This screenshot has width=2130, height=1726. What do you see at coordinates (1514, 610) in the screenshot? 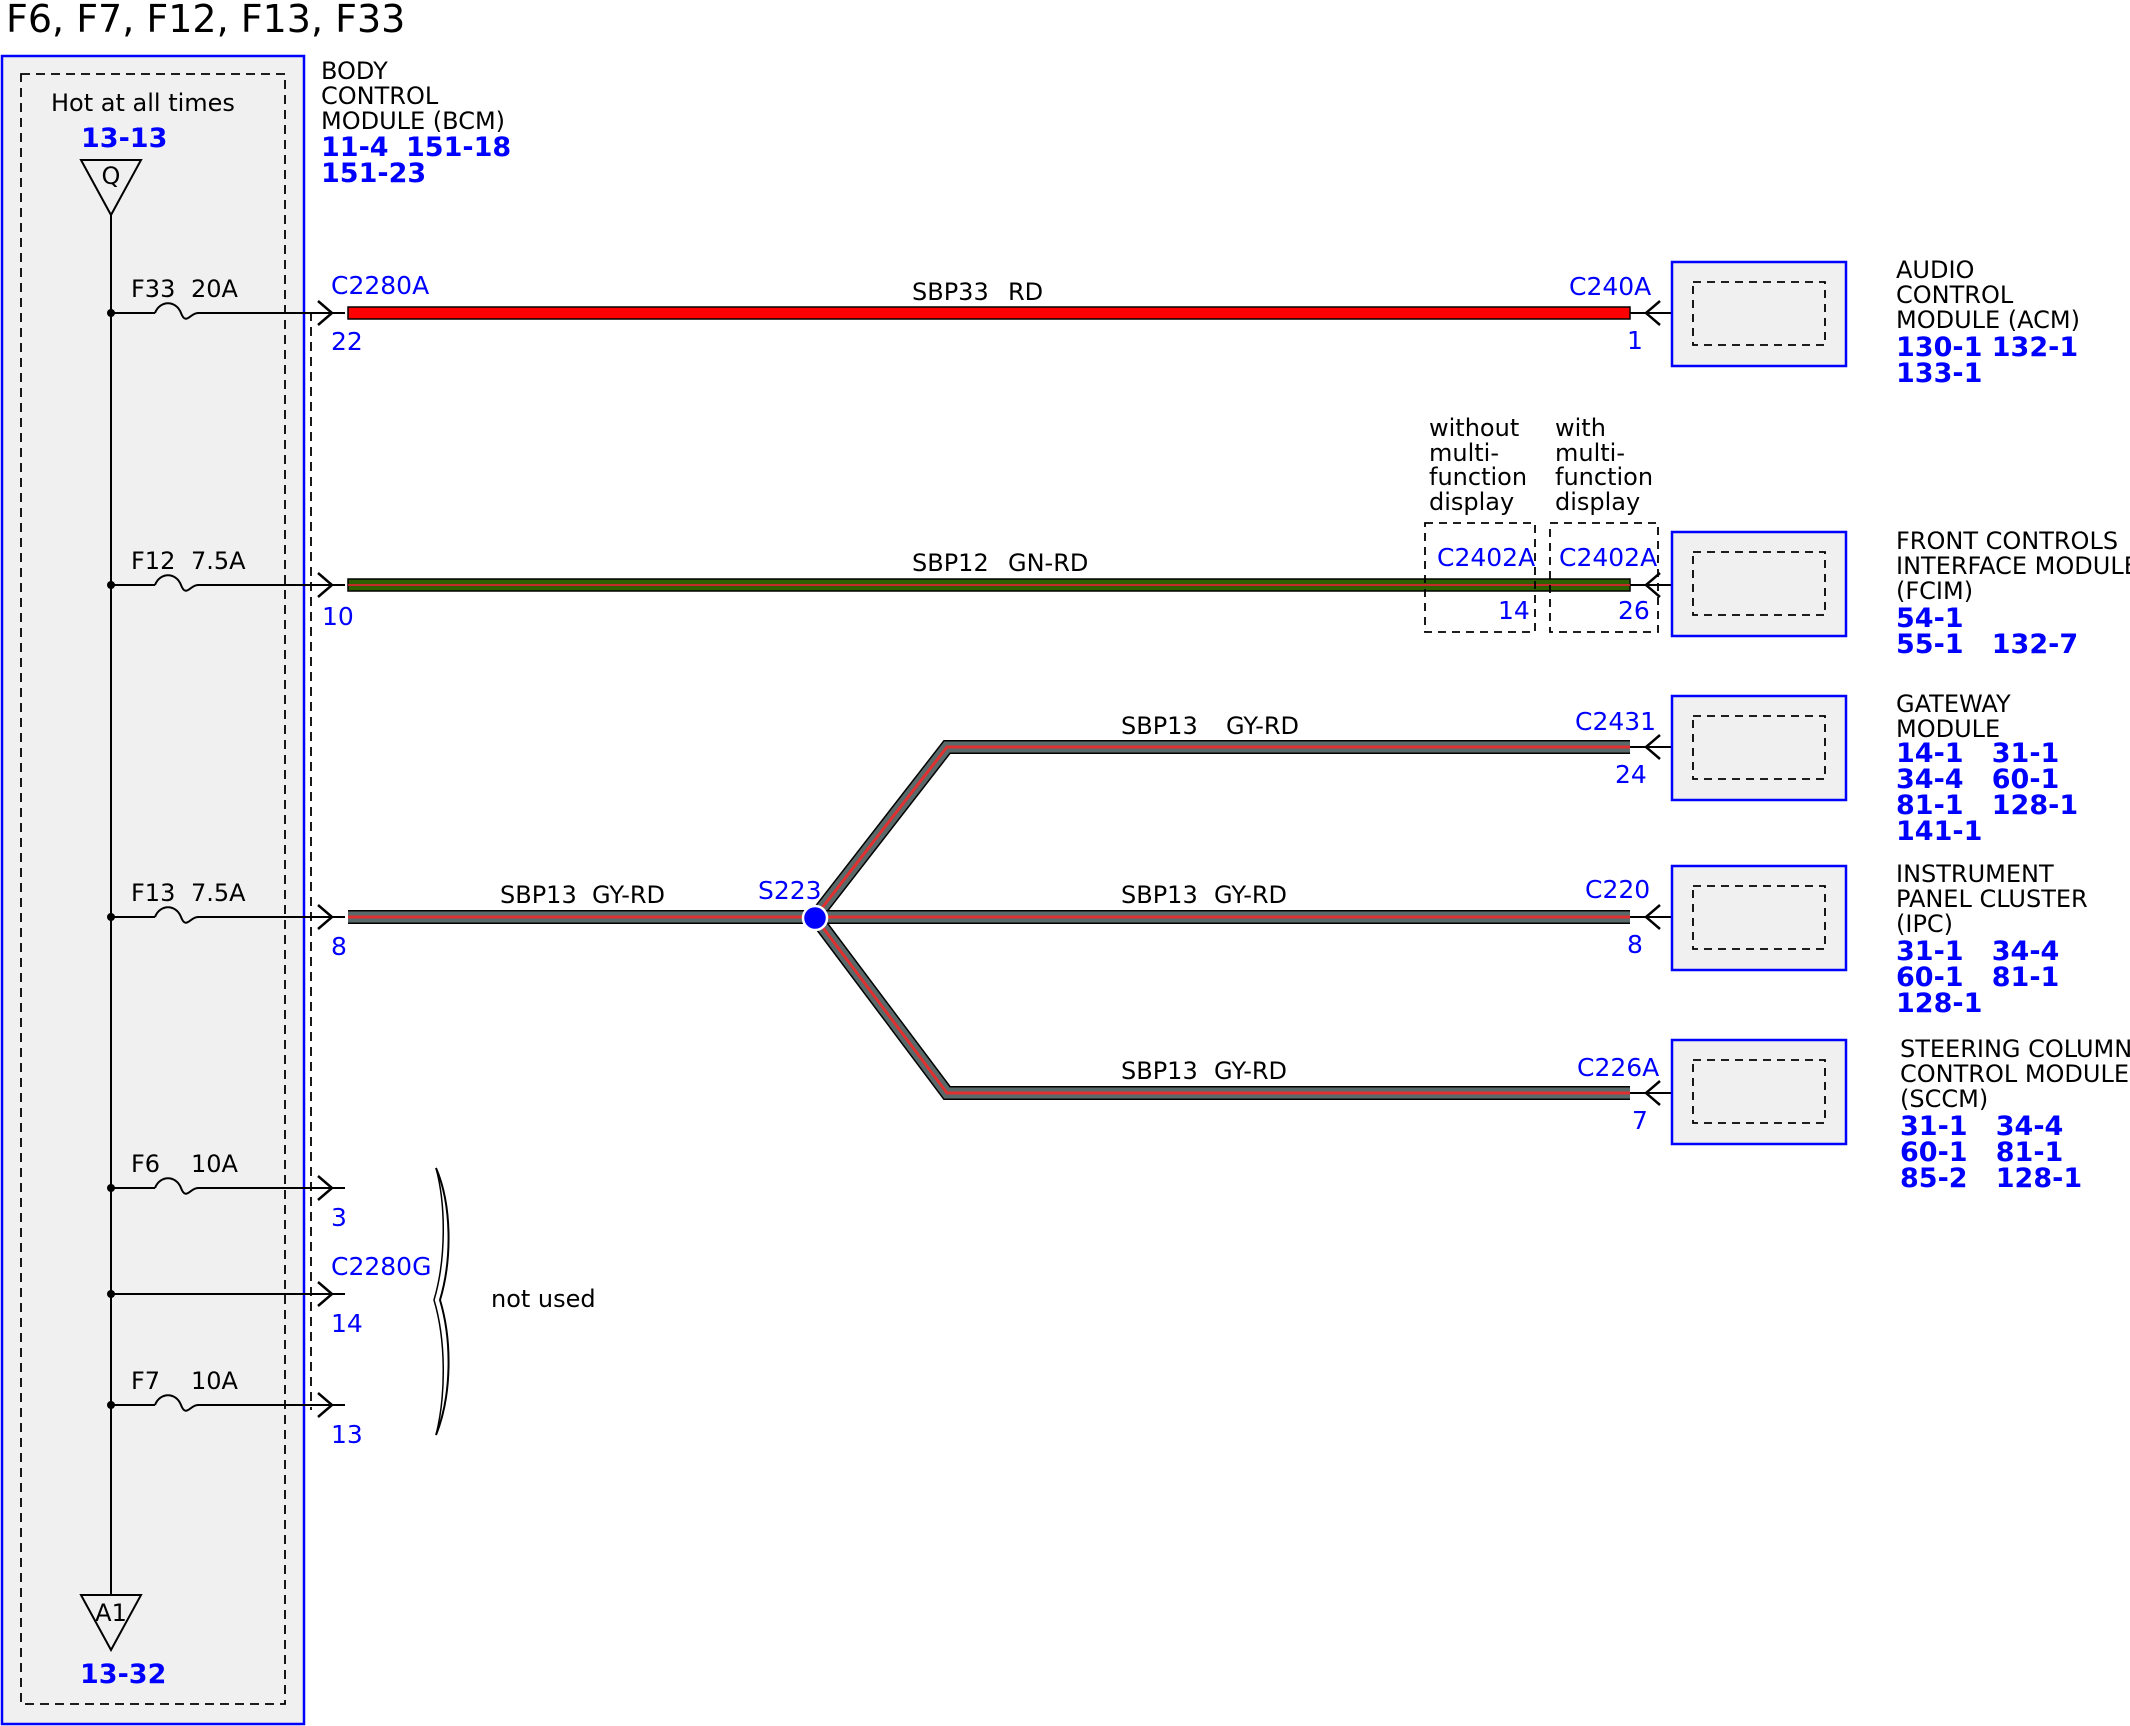
I see `without-pin: 14` at bounding box center [1514, 610].